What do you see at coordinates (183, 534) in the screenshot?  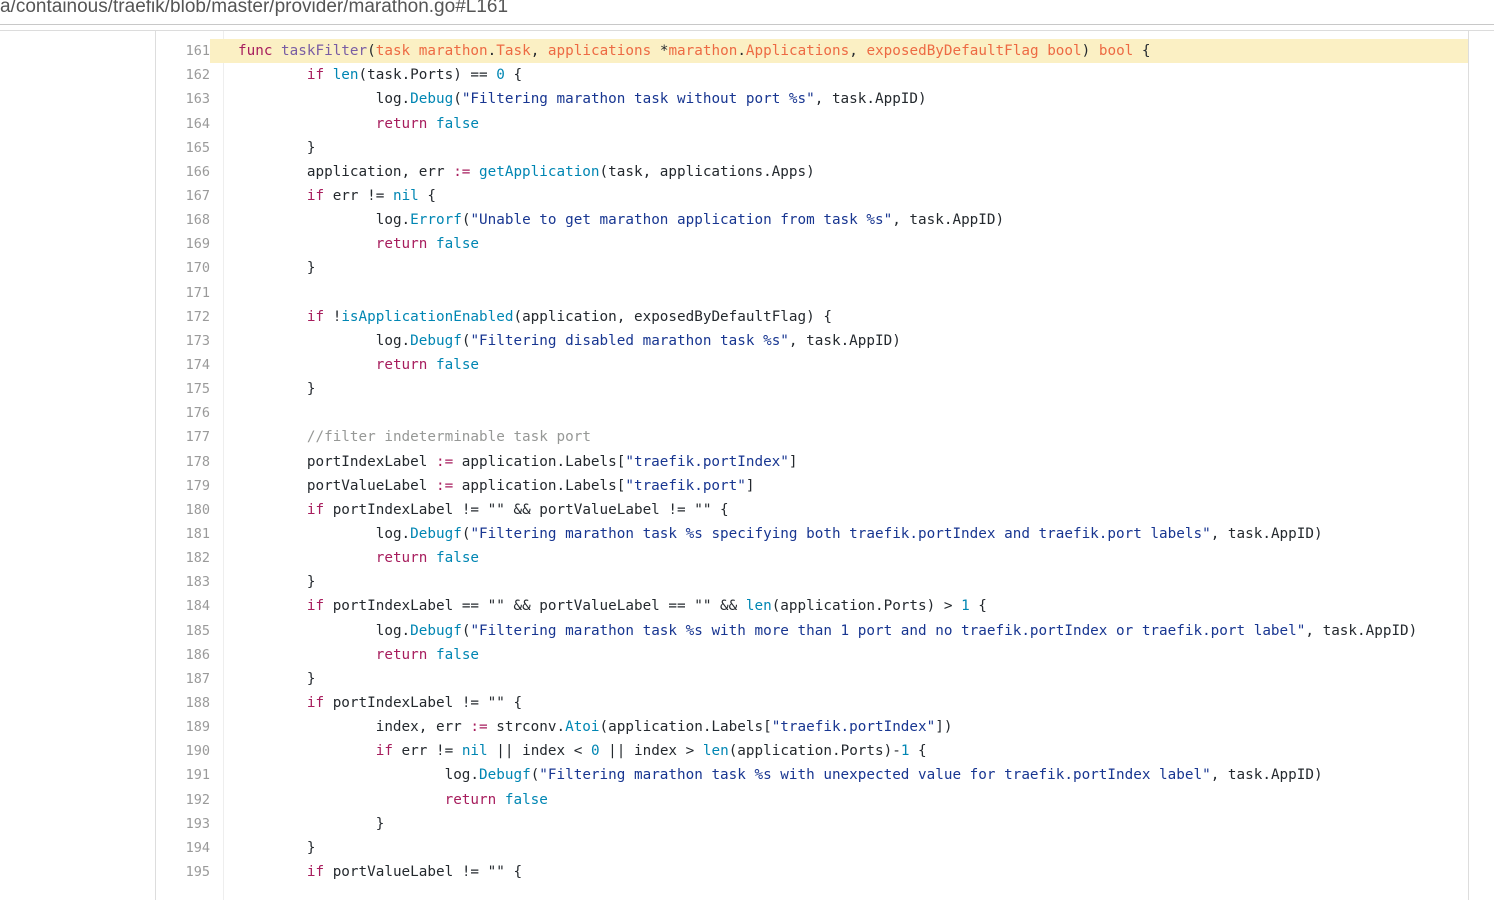 I see `line-number: 181` at bounding box center [183, 534].